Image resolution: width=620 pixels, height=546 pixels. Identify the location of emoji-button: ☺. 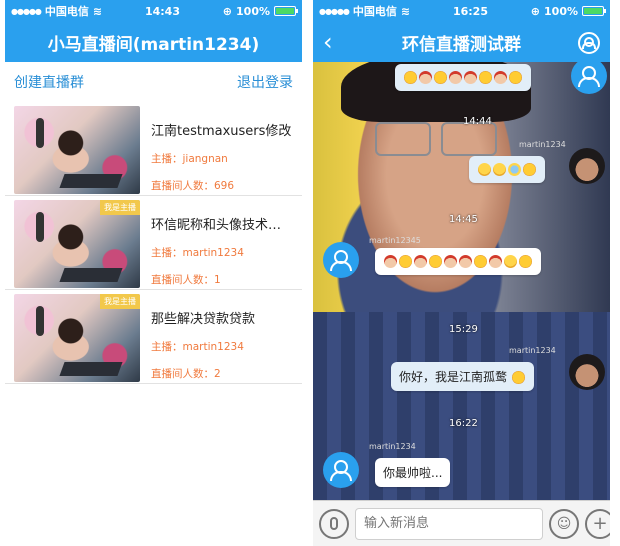
(564, 523).